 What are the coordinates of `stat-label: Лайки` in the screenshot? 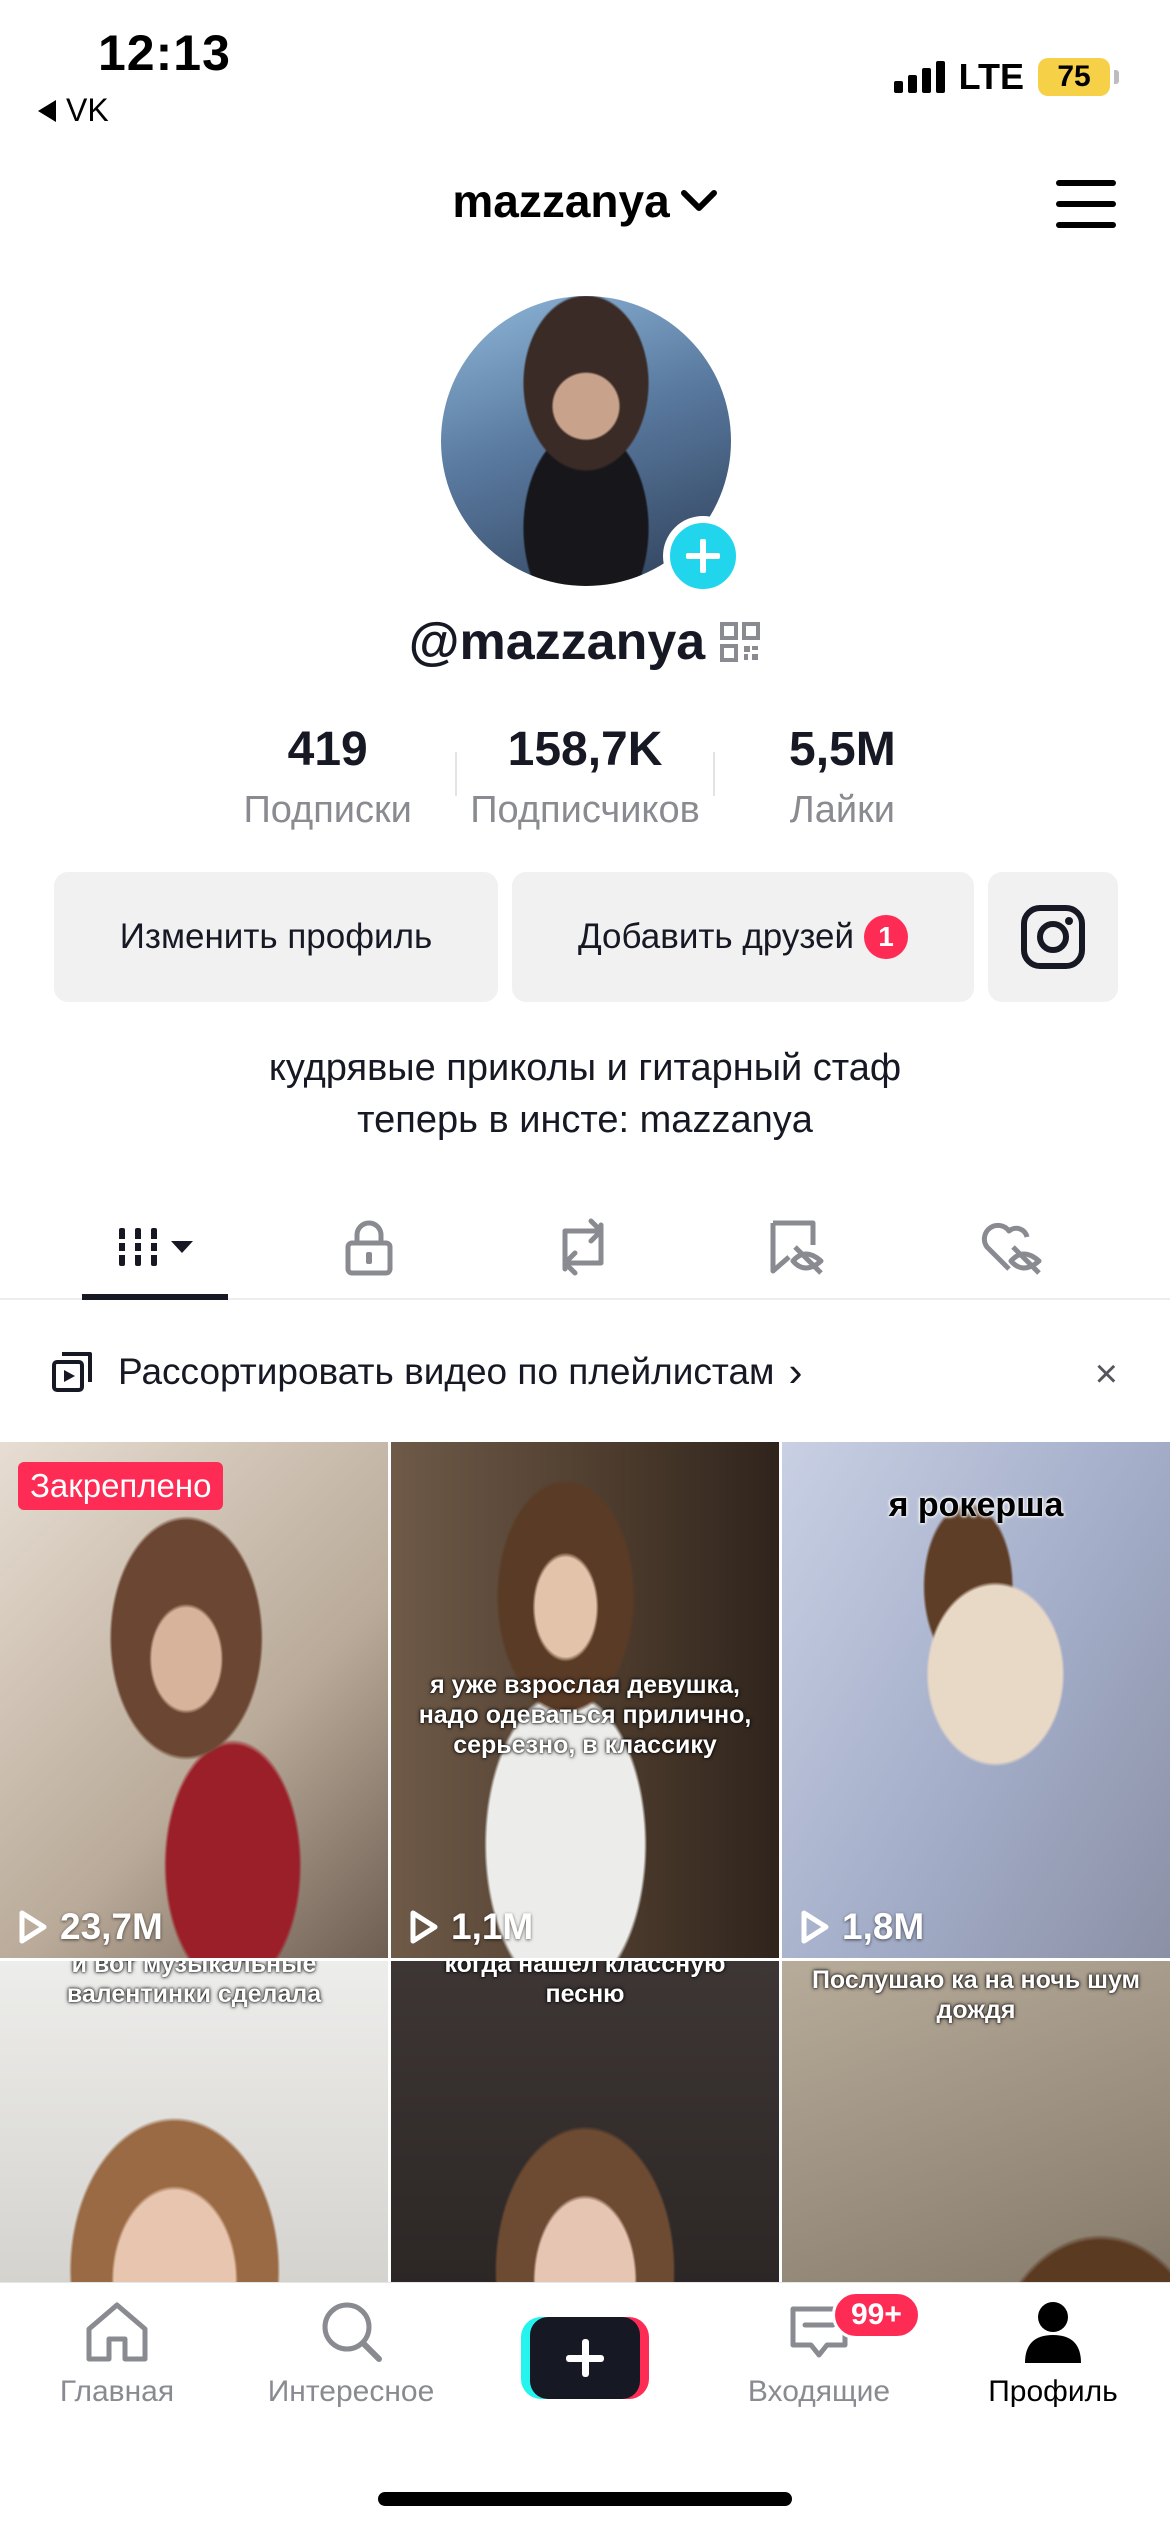 It's located at (842, 810).